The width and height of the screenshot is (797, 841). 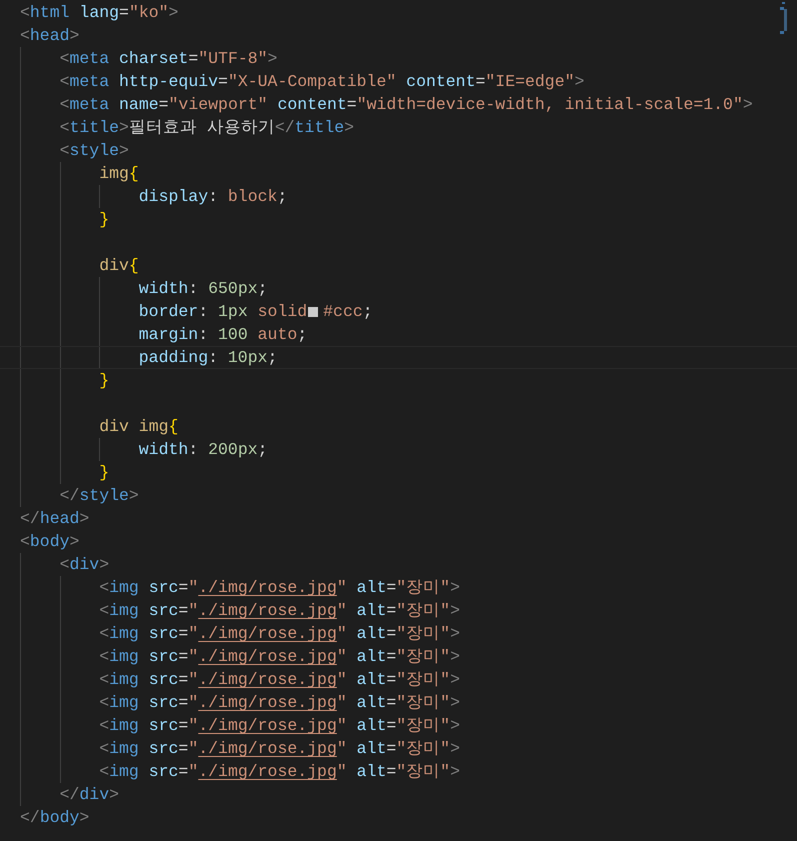 I want to click on code-text: </body>, so click(x=55, y=818).